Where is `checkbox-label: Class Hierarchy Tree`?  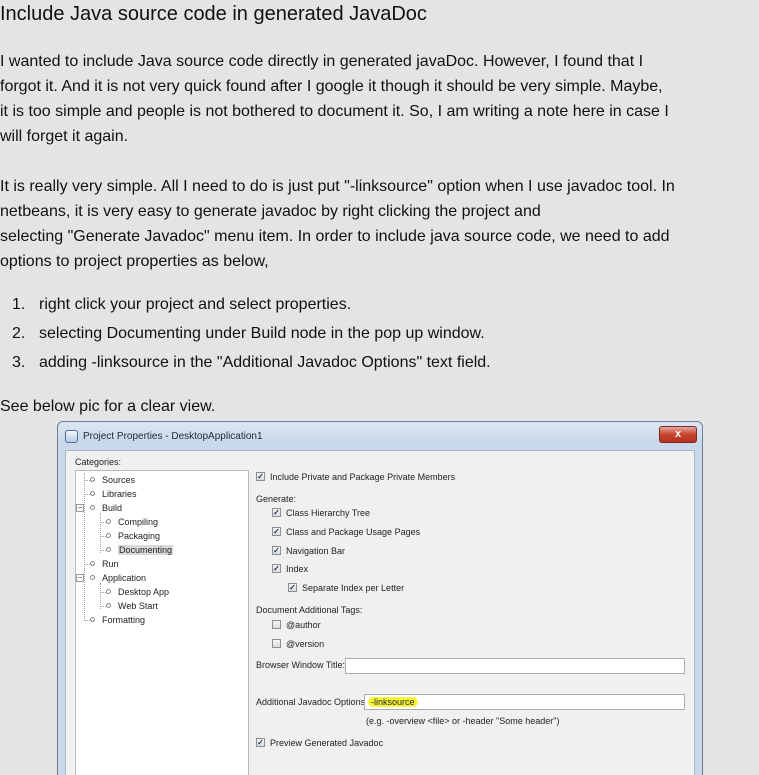 checkbox-label: Class Hierarchy Tree is located at coordinates (328, 513).